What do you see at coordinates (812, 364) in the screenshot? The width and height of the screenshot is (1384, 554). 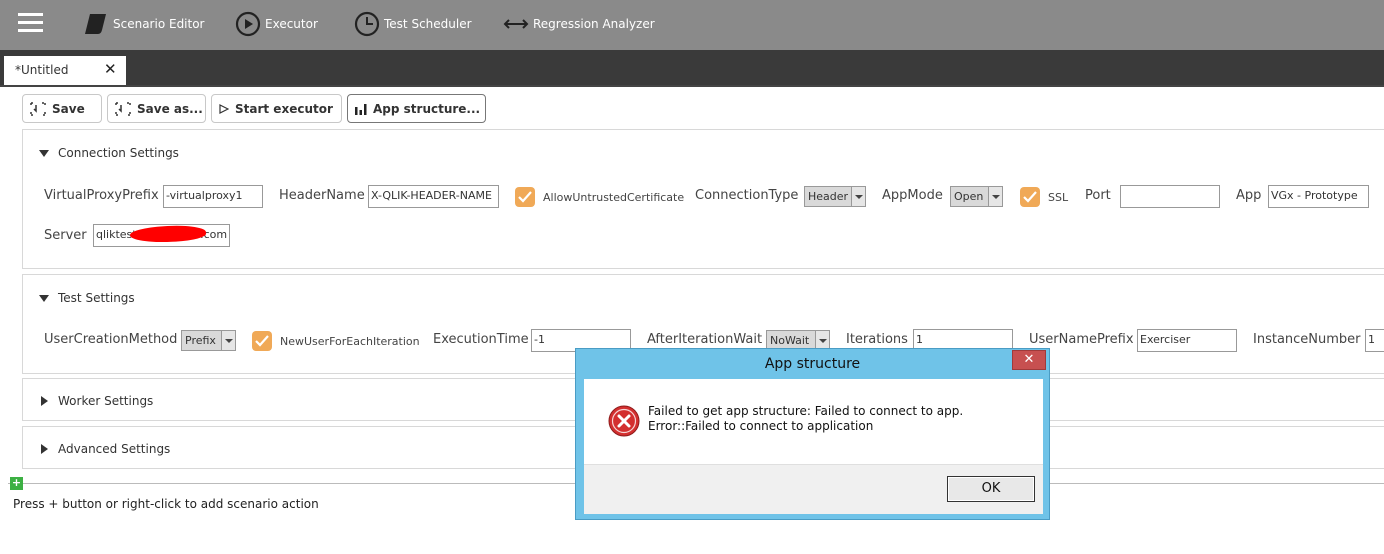 I see `dialog-title: App structure` at bounding box center [812, 364].